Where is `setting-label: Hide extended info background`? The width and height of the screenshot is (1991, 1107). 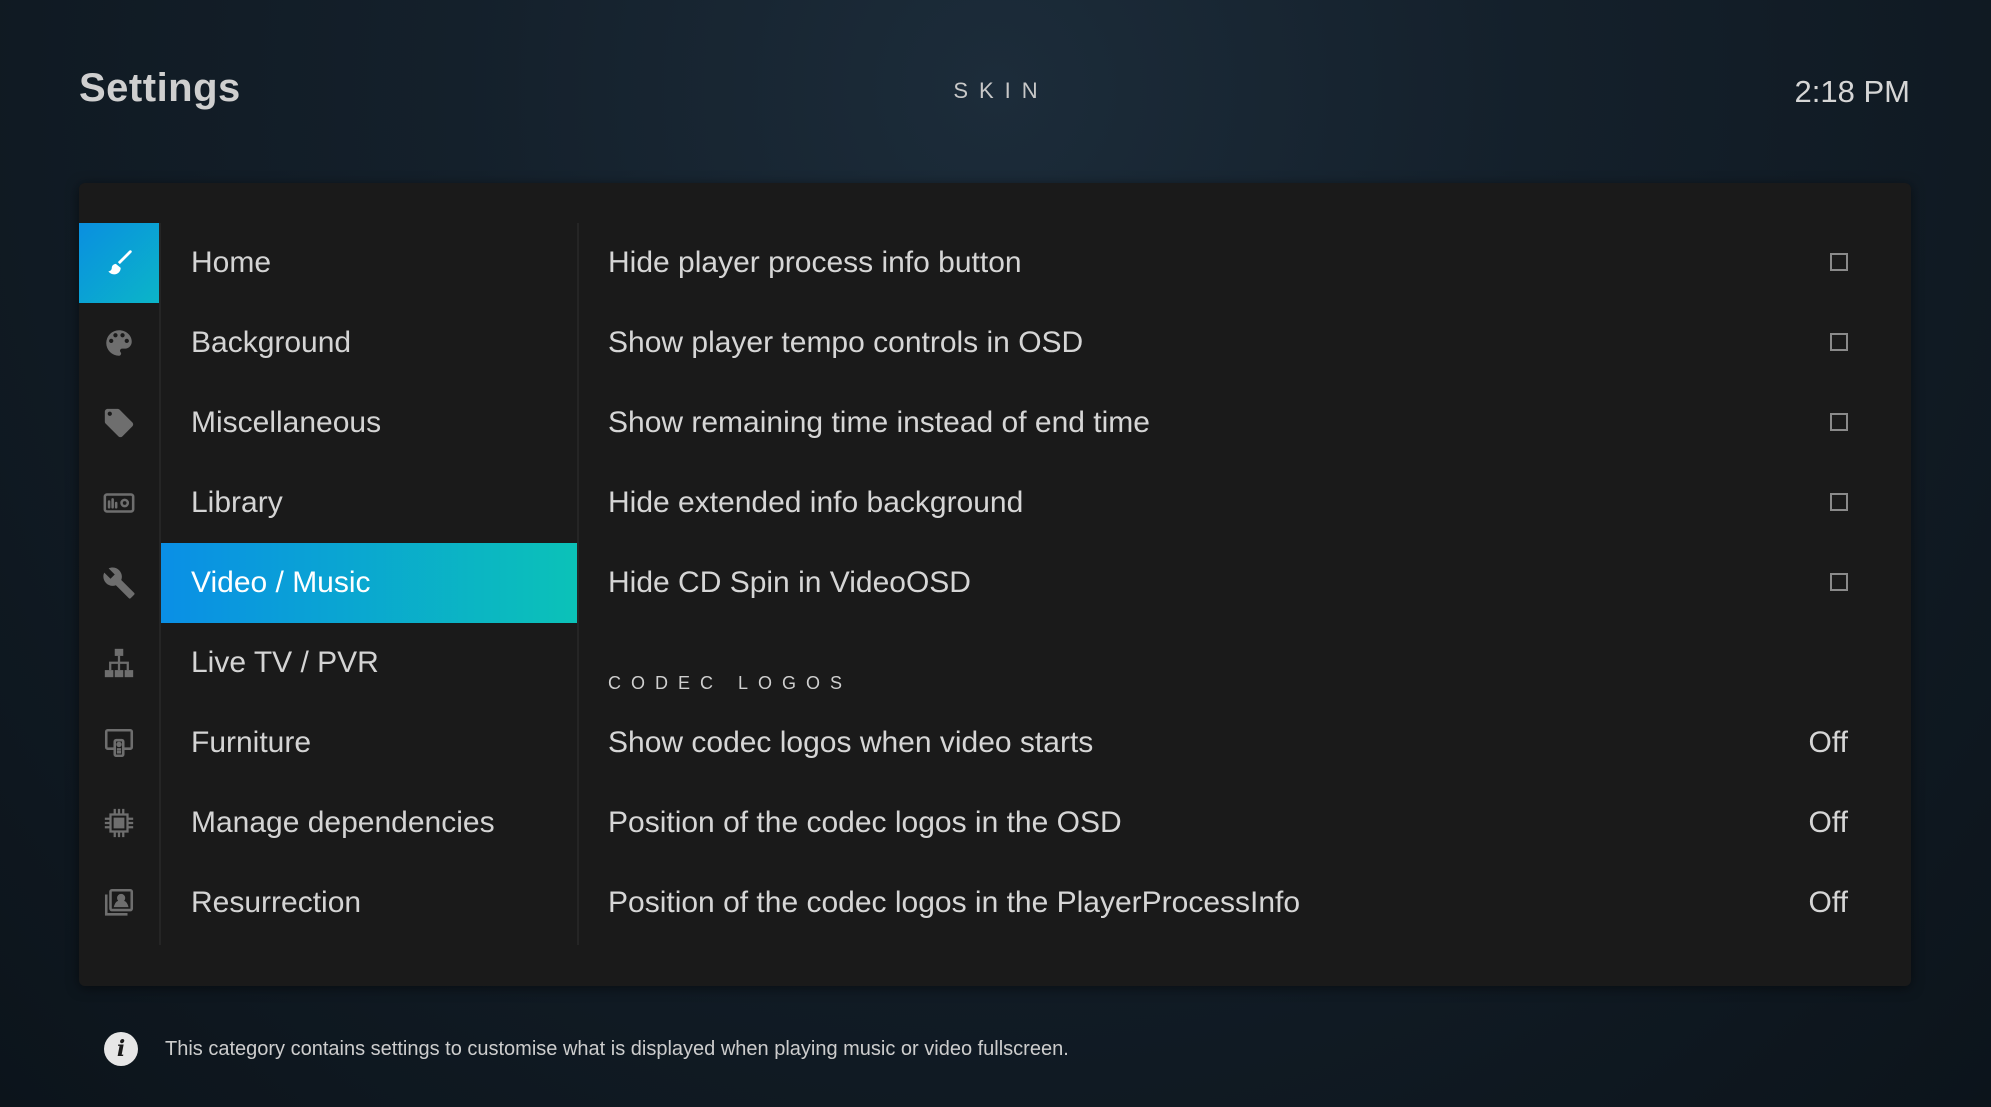 setting-label: Hide extended info background is located at coordinates (816, 502).